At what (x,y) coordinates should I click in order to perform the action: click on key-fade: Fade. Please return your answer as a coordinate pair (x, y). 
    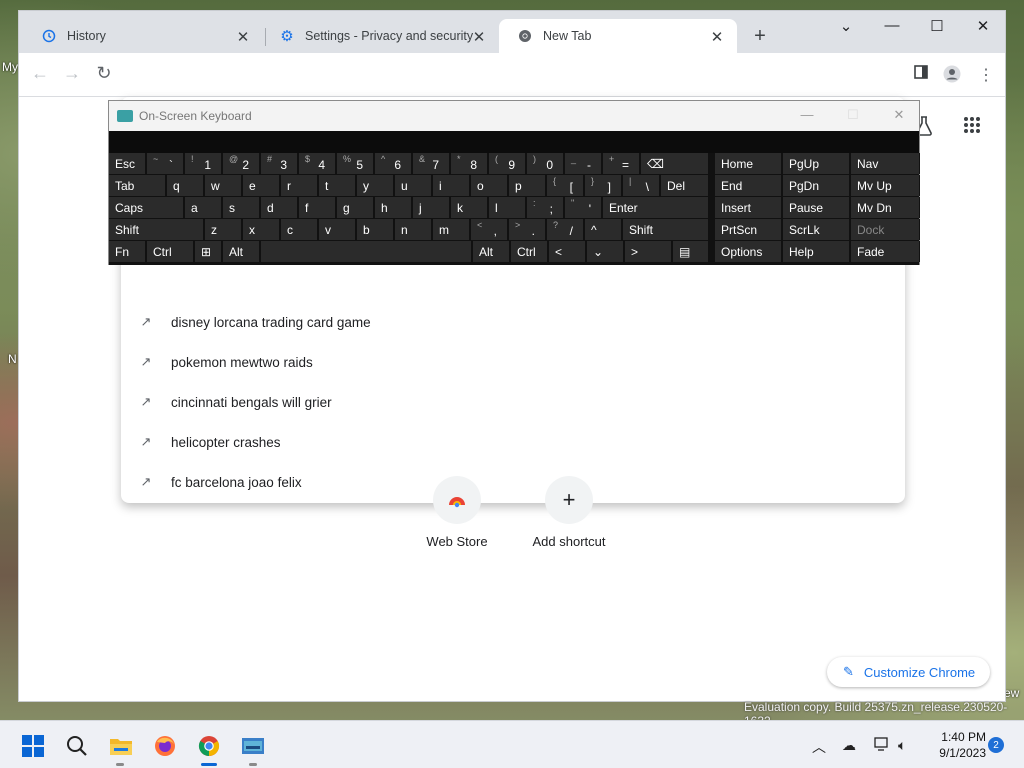
    Looking at the image, I should click on (885, 251).